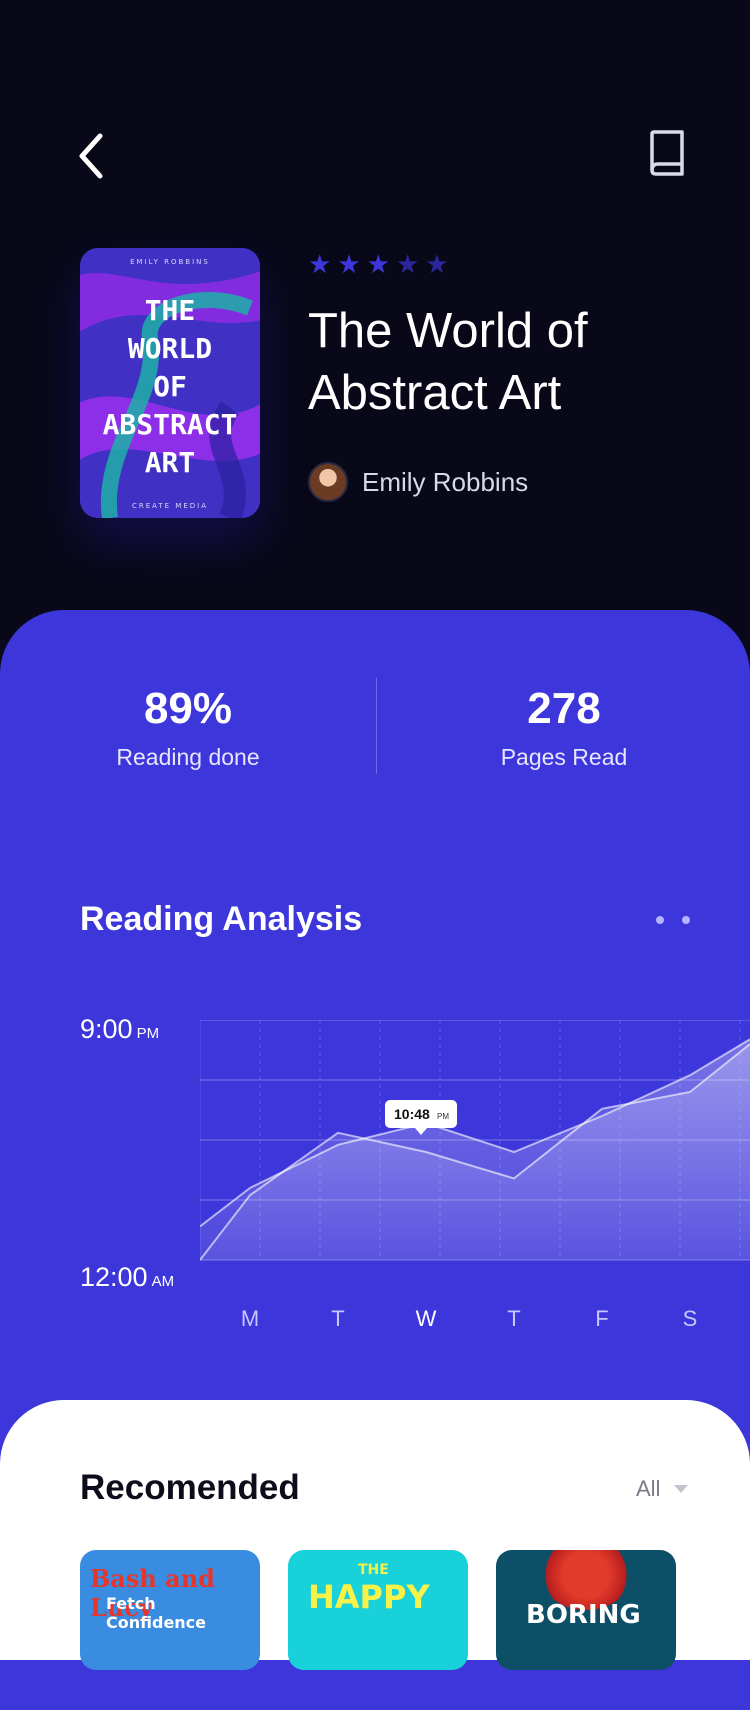 This screenshot has height=1710, width=750. What do you see at coordinates (373, 1570) in the screenshot?
I see `book-2-line1: THE` at bounding box center [373, 1570].